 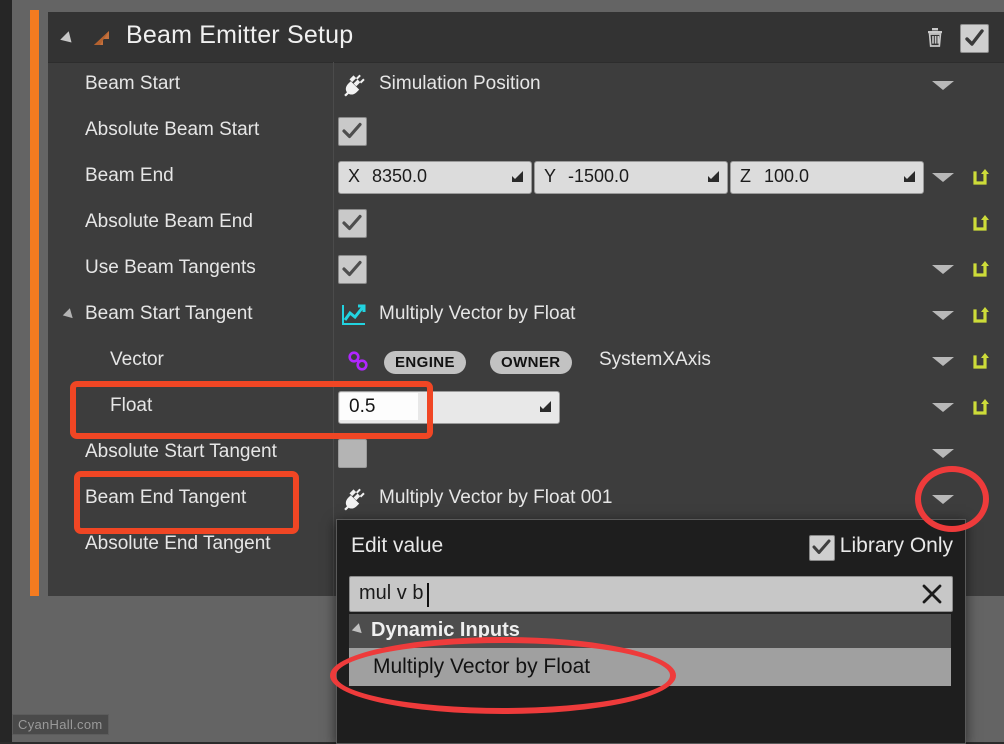 What do you see at coordinates (397, 545) in the screenshot?
I see `popup-title: Edit value` at bounding box center [397, 545].